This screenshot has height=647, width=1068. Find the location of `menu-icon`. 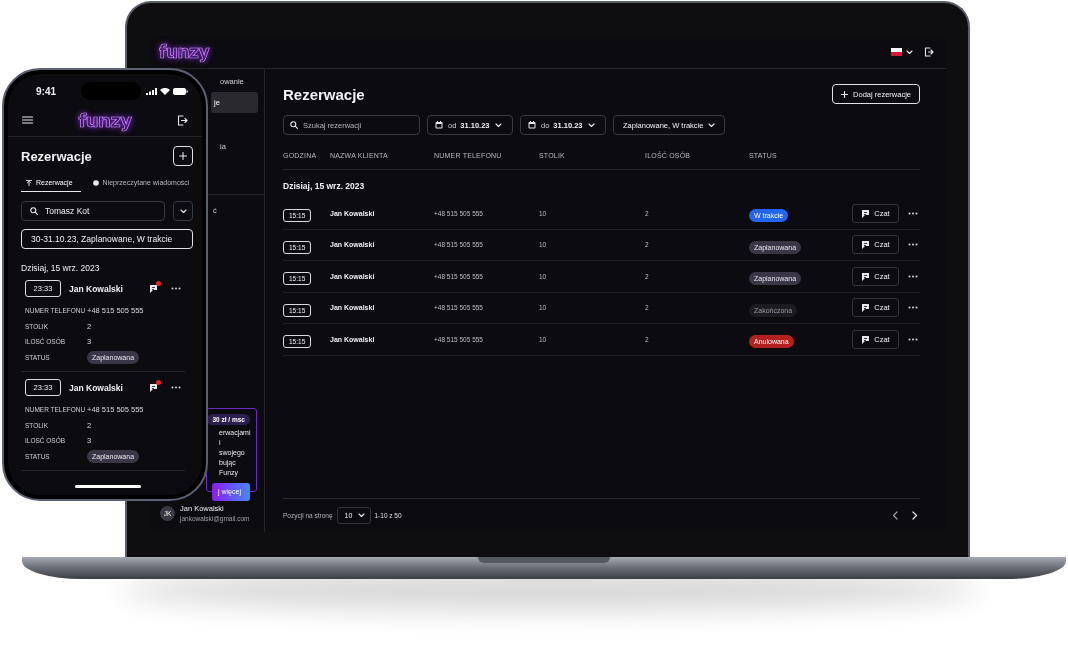

menu-icon is located at coordinates (27, 120).